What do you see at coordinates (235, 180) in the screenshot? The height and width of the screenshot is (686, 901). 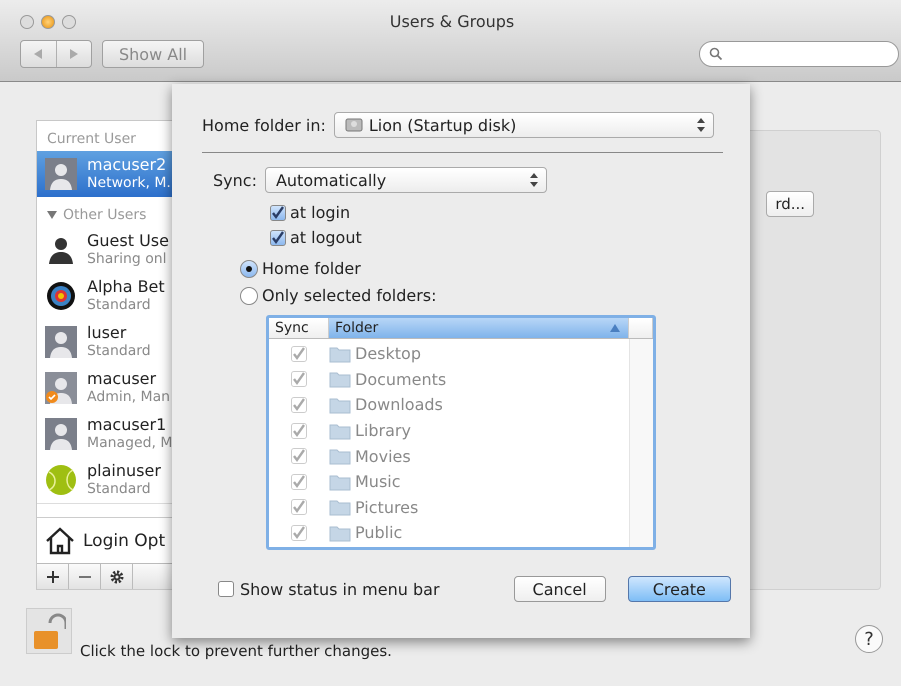 I see `sync-label: Sync:` at bounding box center [235, 180].